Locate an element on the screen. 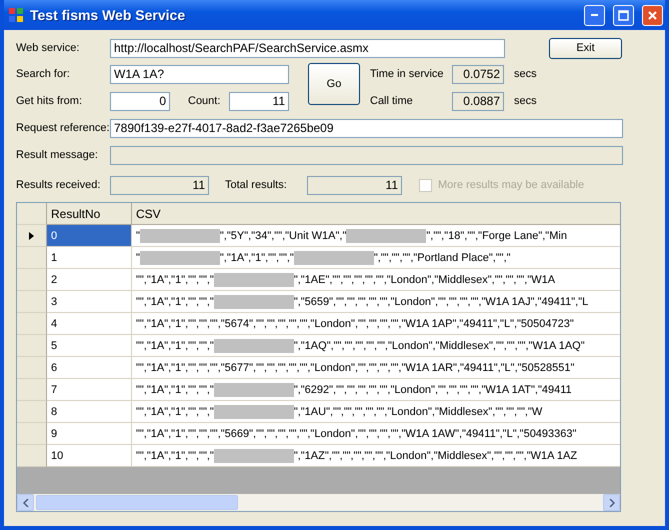  total-results-label: Total results: is located at coordinates (256, 185).